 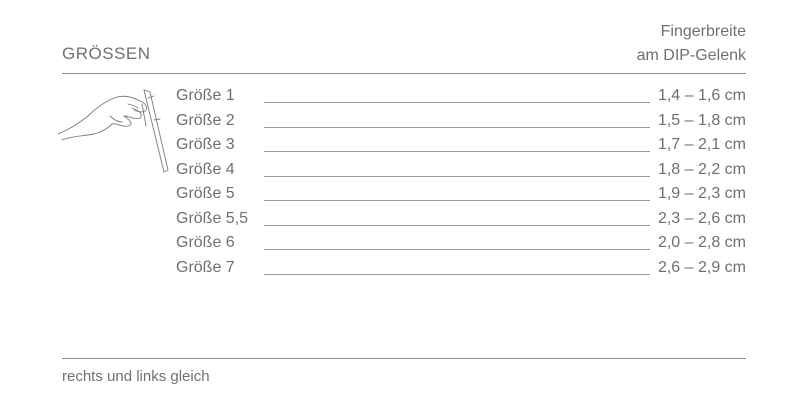 What do you see at coordinates (461, 122) in the screenshot?
I see `table-row: Größe 2 1,5 – 1,8 cm` at bounding box center [461, 122].